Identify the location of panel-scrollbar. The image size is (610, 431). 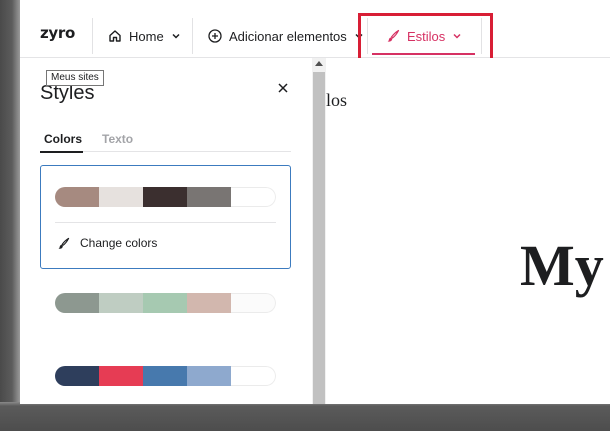
(319, 231).